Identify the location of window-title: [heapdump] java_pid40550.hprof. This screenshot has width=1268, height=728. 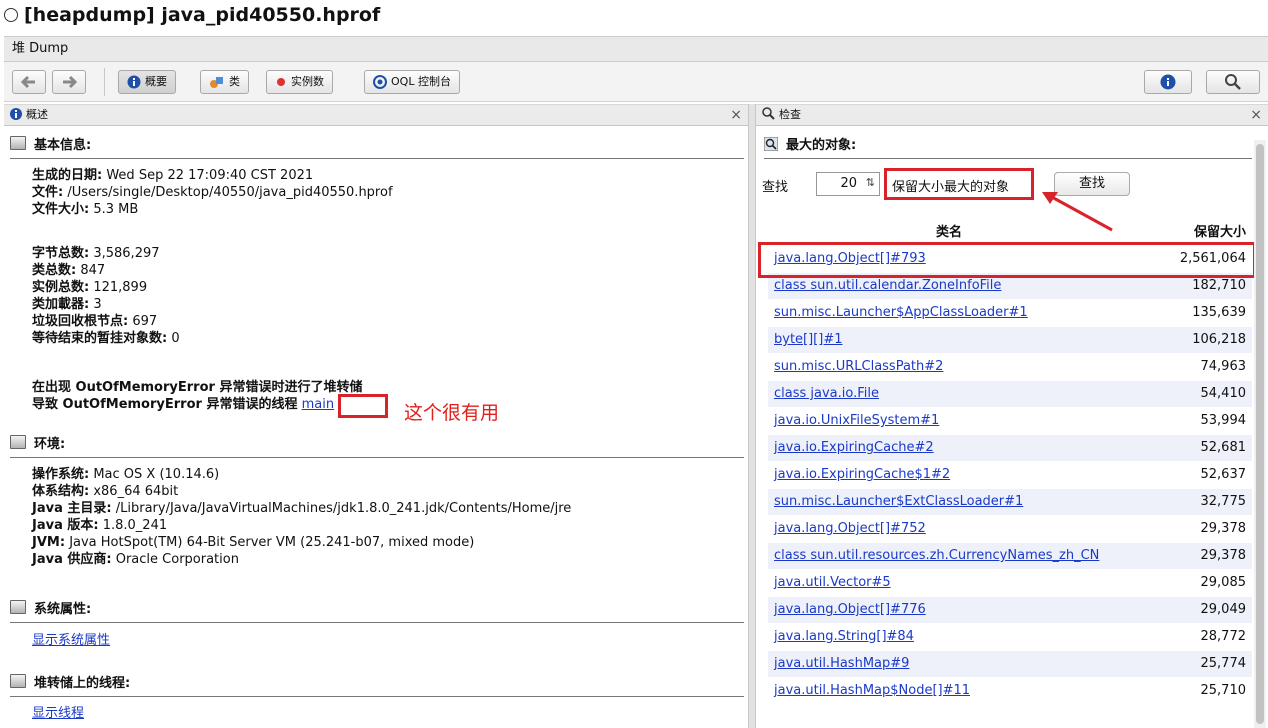
(634, 16).